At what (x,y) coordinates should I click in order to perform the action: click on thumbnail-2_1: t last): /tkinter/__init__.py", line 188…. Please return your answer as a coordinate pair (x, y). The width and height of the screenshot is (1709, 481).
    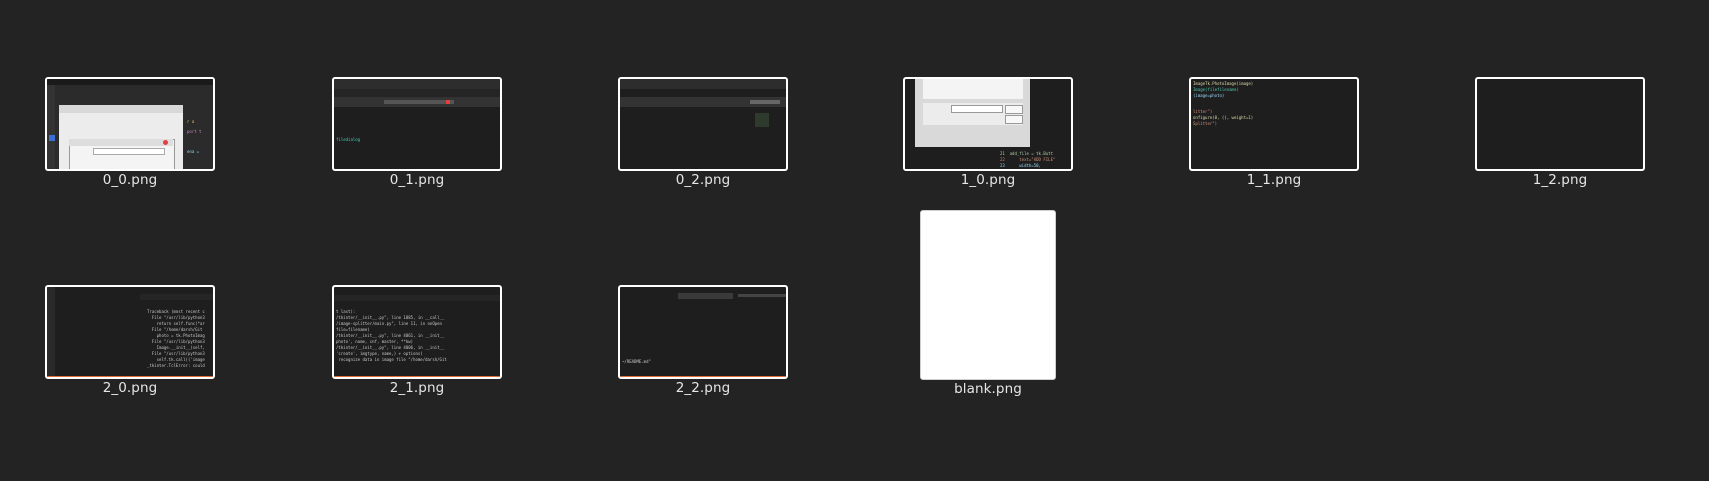
    Looking at the image, I should click on (417, 332).